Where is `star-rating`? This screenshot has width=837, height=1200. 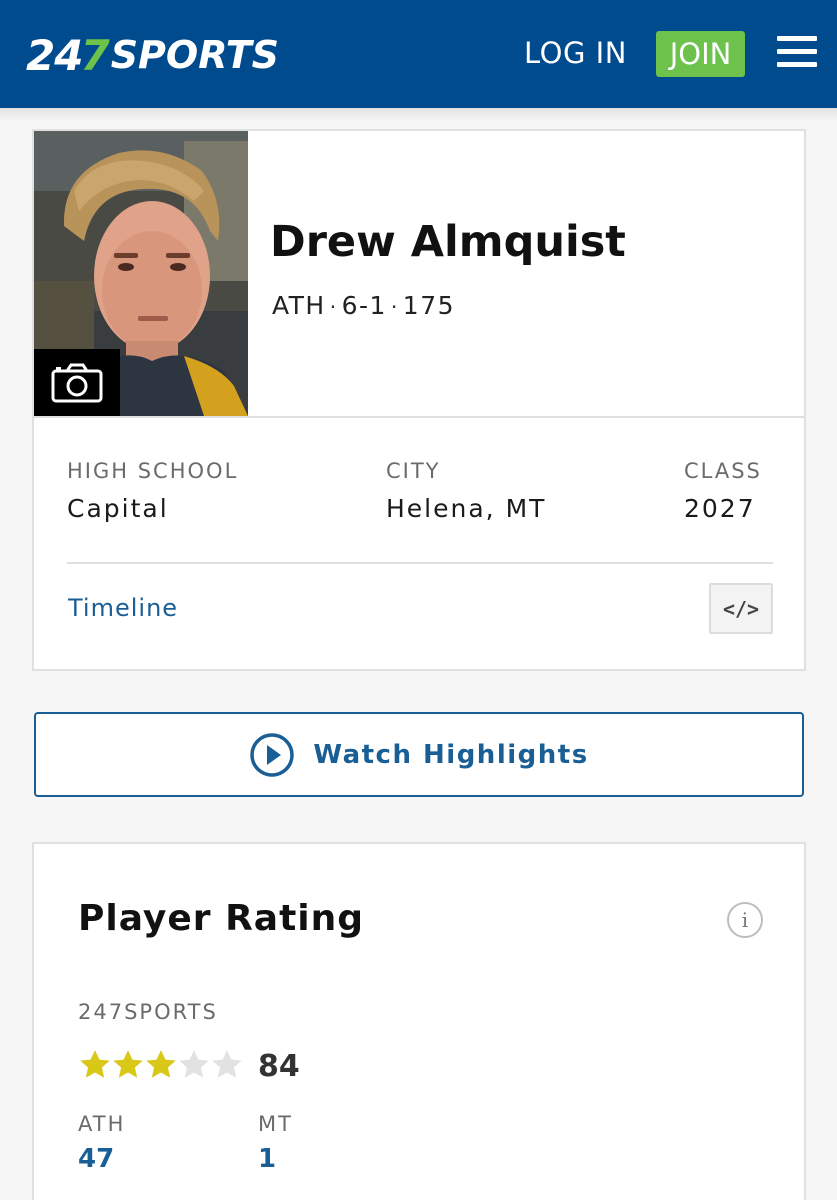
star-rating is located at coordinates (160, 1065).